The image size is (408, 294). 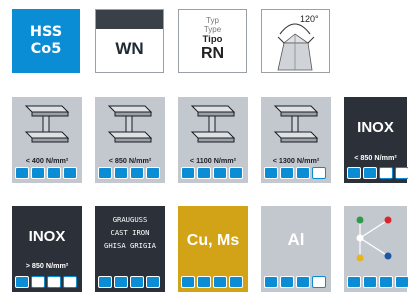 I want to click on point-angle-badge: 120°, so click(x=295, y=41).